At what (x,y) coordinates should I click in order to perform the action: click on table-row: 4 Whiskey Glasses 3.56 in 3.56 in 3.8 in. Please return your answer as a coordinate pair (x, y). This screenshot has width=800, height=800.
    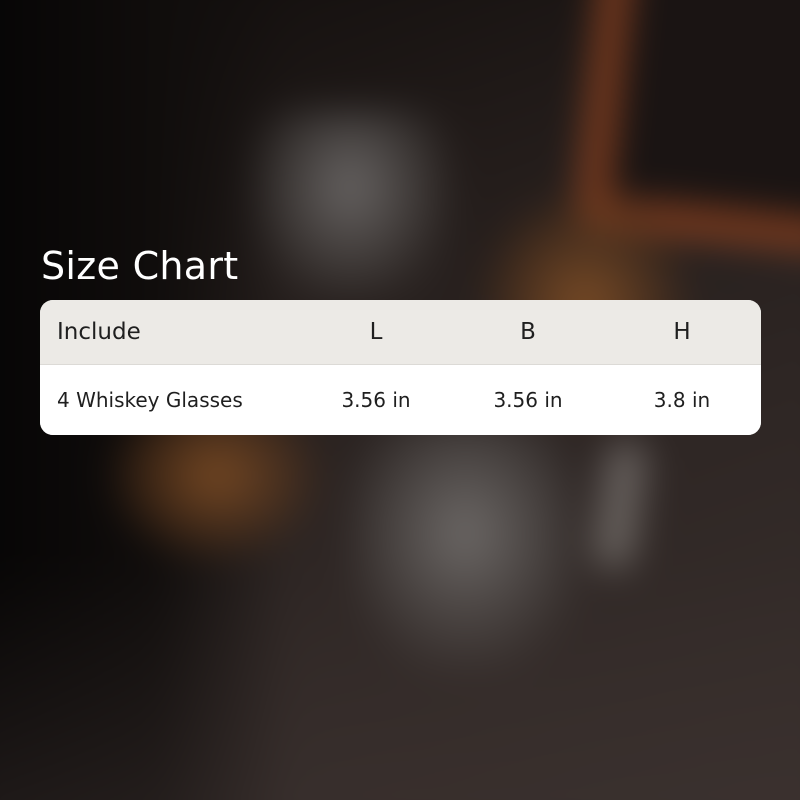
    Looking at the image, I should click on (400, 400).